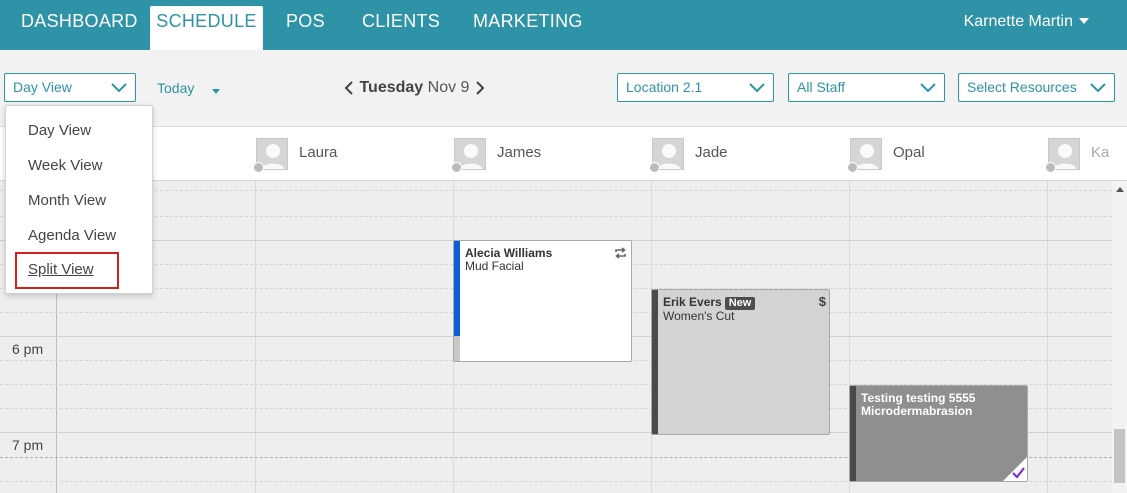 This screenshot has height=493, width=1127. I want to click on chevron-right-icon, so click(480, 88).